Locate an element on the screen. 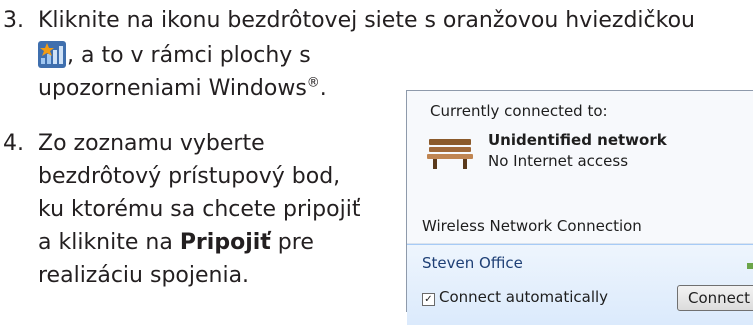 This screenshot has width=753, height=325. step-4-line-4: a kliknite na Pripojiť pre is located at coordinates (218, 242).